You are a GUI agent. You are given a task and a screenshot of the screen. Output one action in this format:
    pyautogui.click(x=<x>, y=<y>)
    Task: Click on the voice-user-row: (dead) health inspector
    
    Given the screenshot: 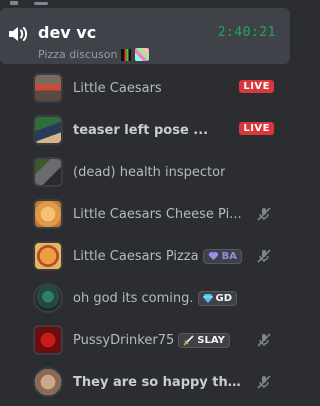 What is the action you would take?
    pyautogui.click(x=158, y=172)
    